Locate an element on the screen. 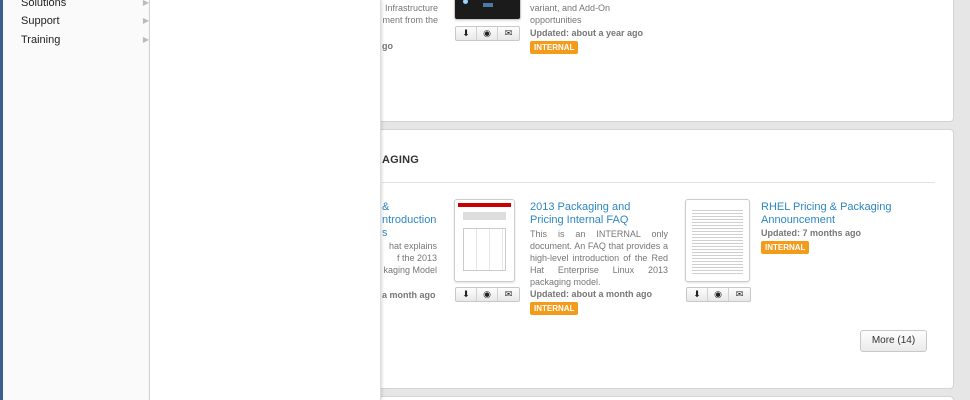 This screenshot has height=400, width=970. item-updated: a month ago is located at coordinates (409, 295).